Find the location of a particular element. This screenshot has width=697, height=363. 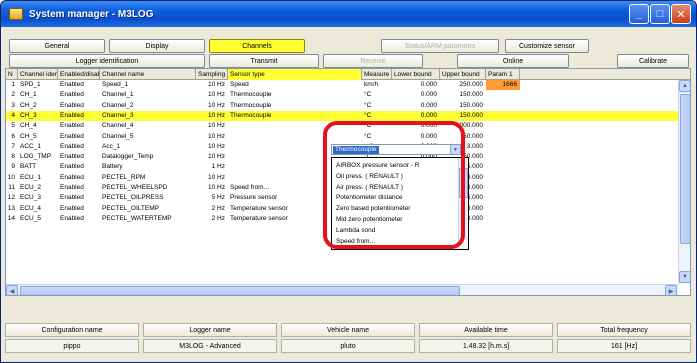

cell-name: PECTEL_RPM is located at coordinates (148, 178).